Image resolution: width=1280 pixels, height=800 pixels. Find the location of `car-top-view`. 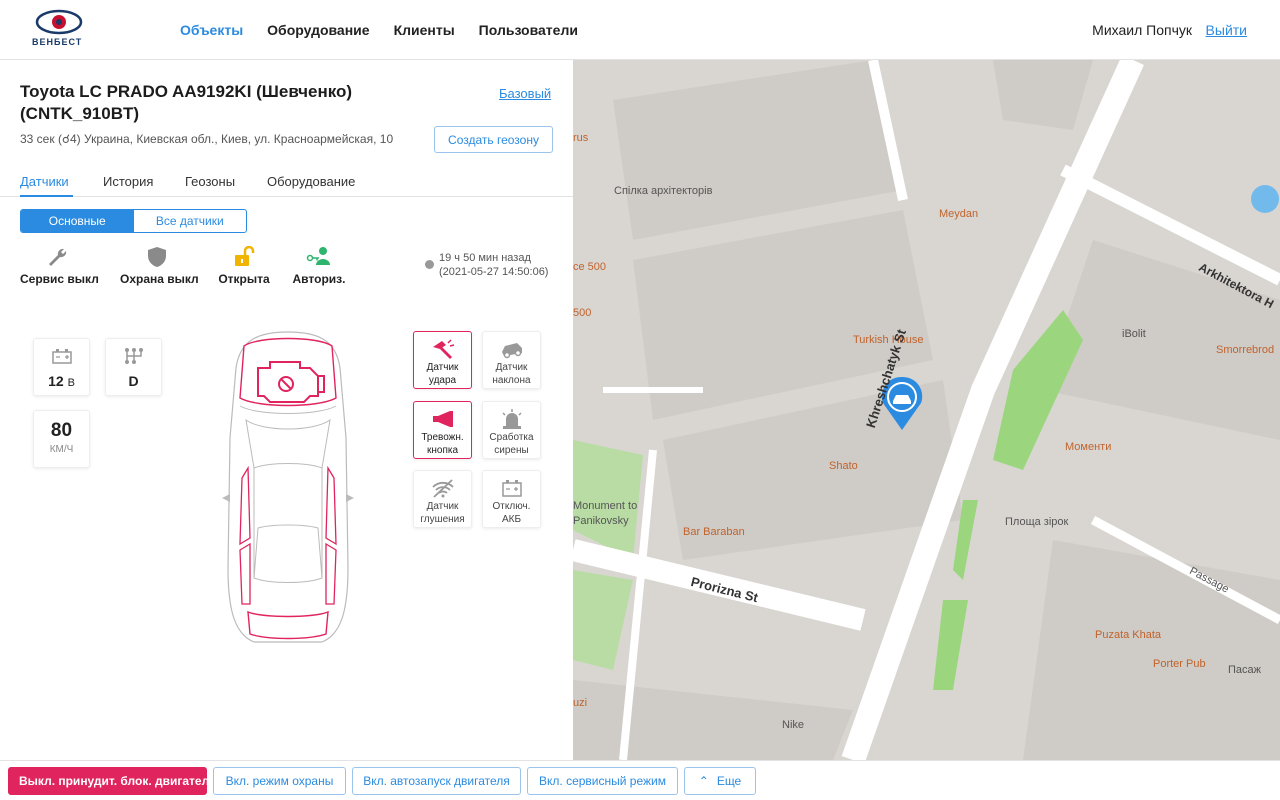

car-top-view is located at coordinates (288, 487).